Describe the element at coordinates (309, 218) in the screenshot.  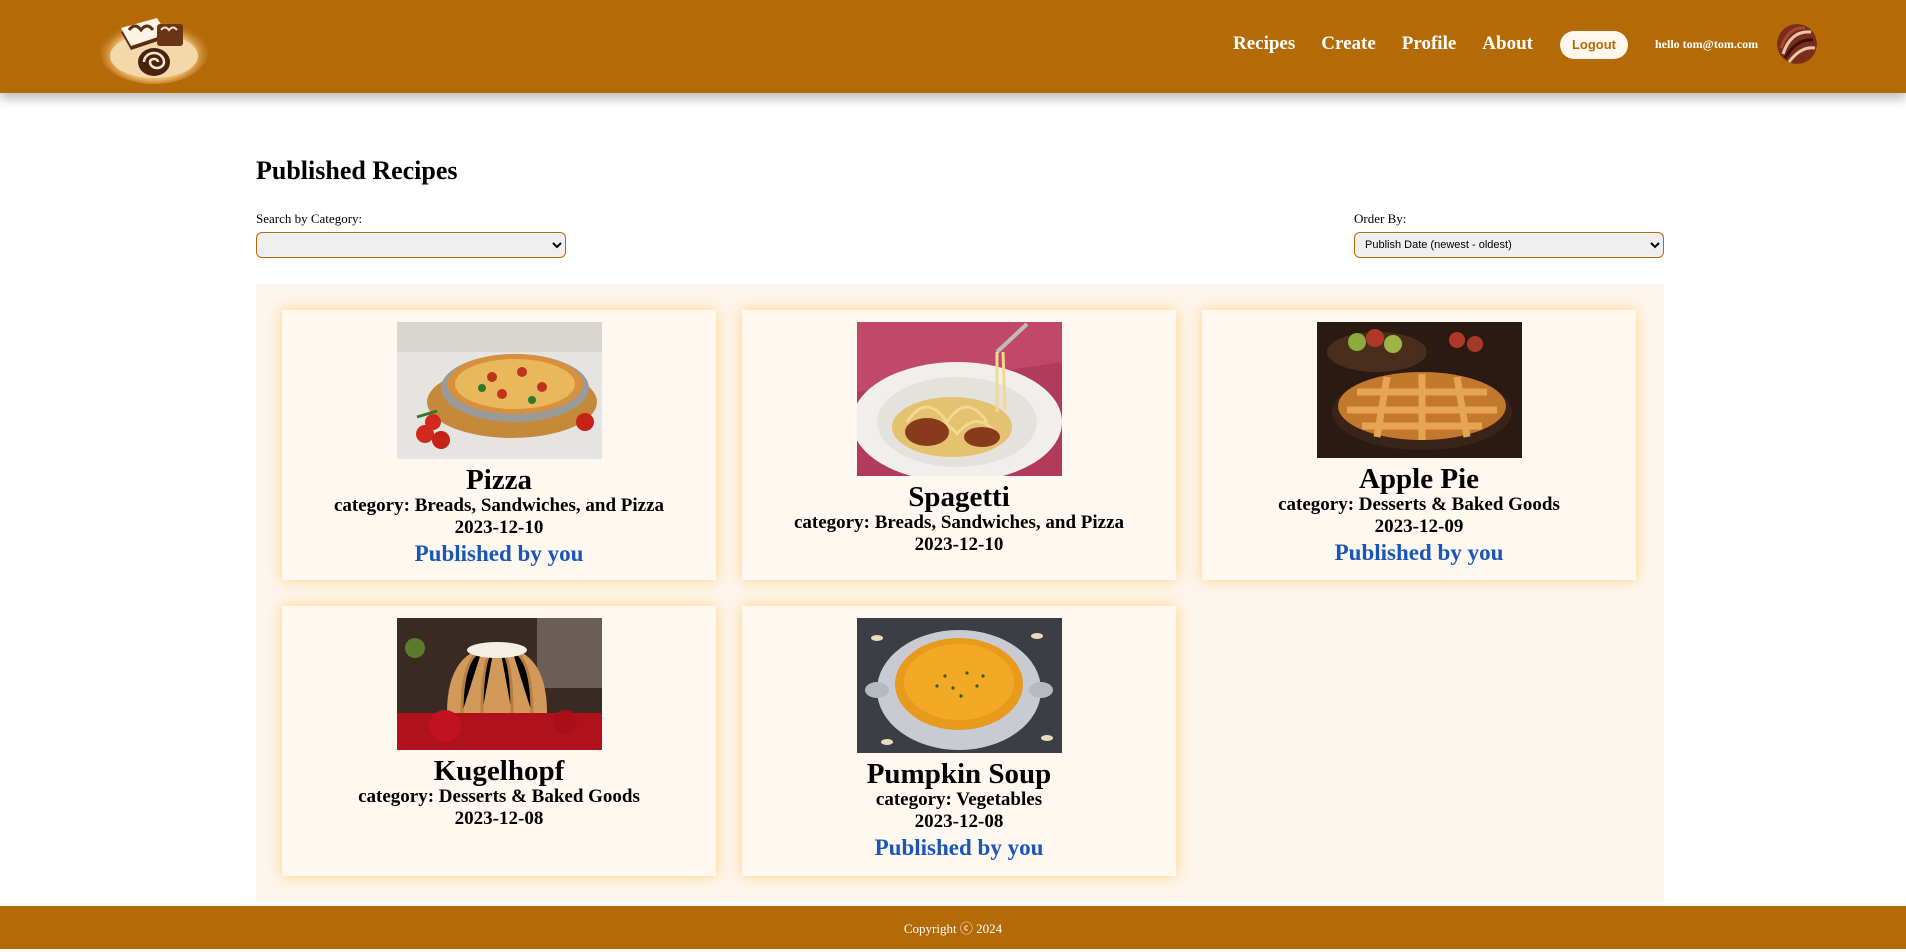
I see `category-filter-label: Search by Category:` at that location.